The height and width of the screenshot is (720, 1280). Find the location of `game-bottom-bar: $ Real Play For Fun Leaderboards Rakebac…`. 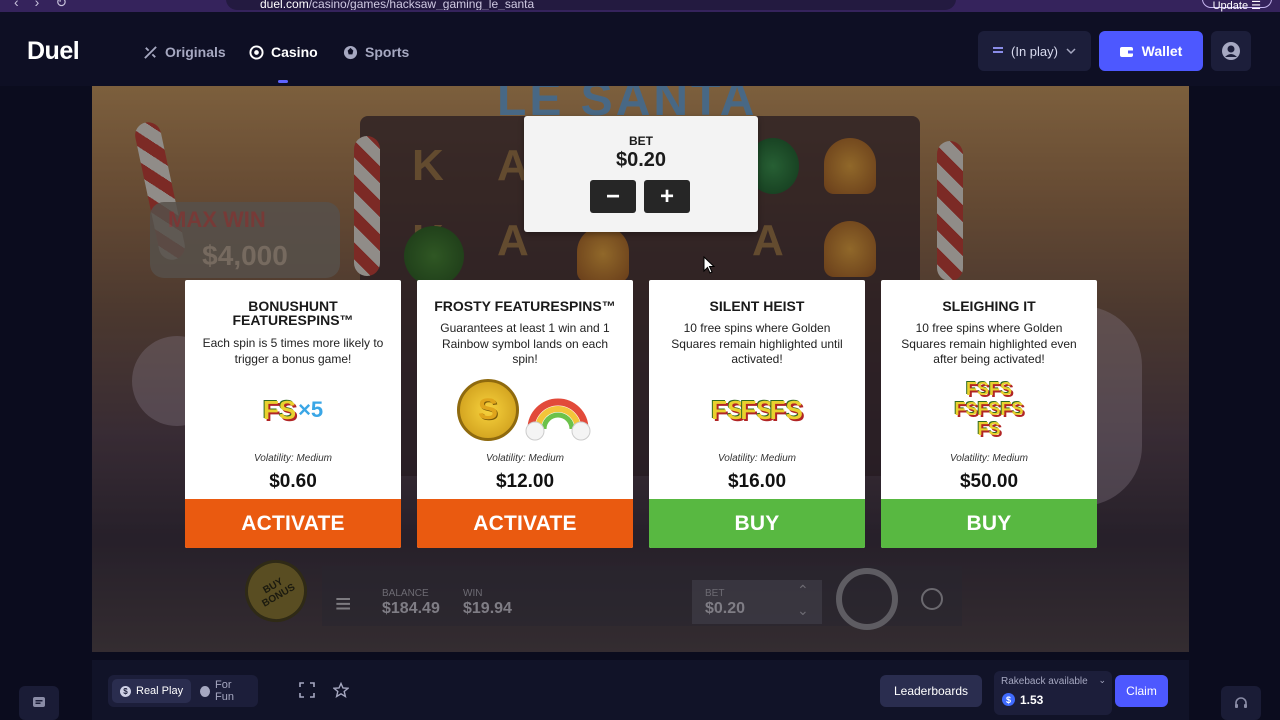

game-bottom-bar: $ Real Play For Fun Leaderboards Rakebac… is located at coordinates (640, 690).